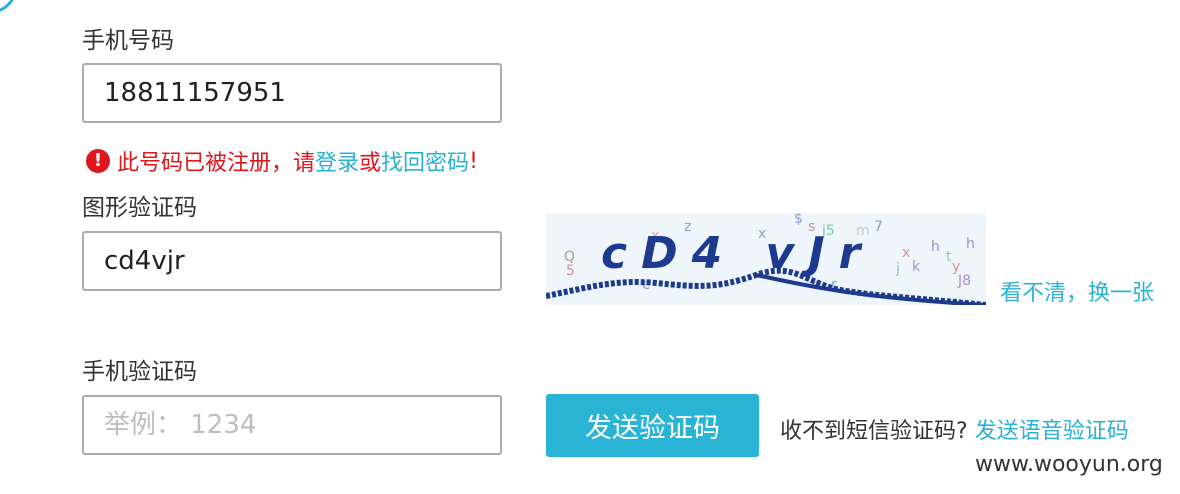 Image resolution: width=1180 pixels, height=494 pixels. I want to click on watermark: www.wooyun.org, so click(1069, 464).